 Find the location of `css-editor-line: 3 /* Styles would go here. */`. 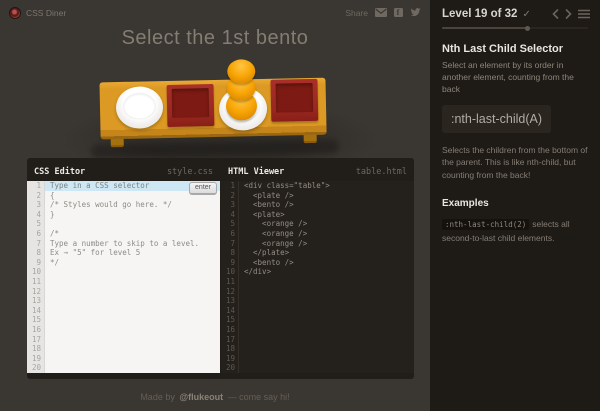

css-editor-line: 3 /* Styles would go here. */ is located at coordinates (123, 205).